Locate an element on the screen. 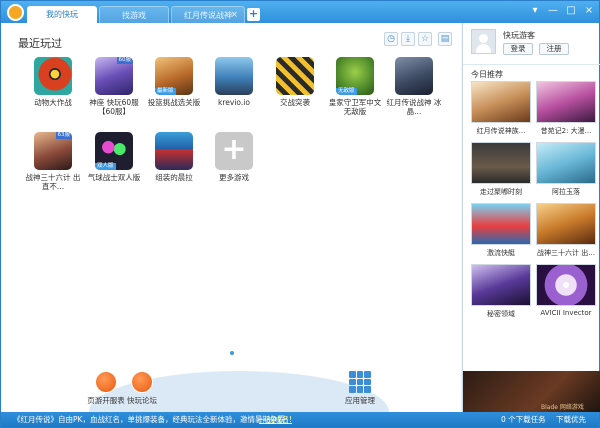 The height and width of the screenshot is (428, 600). plus-icon: + is located at coordinates (234, 151).